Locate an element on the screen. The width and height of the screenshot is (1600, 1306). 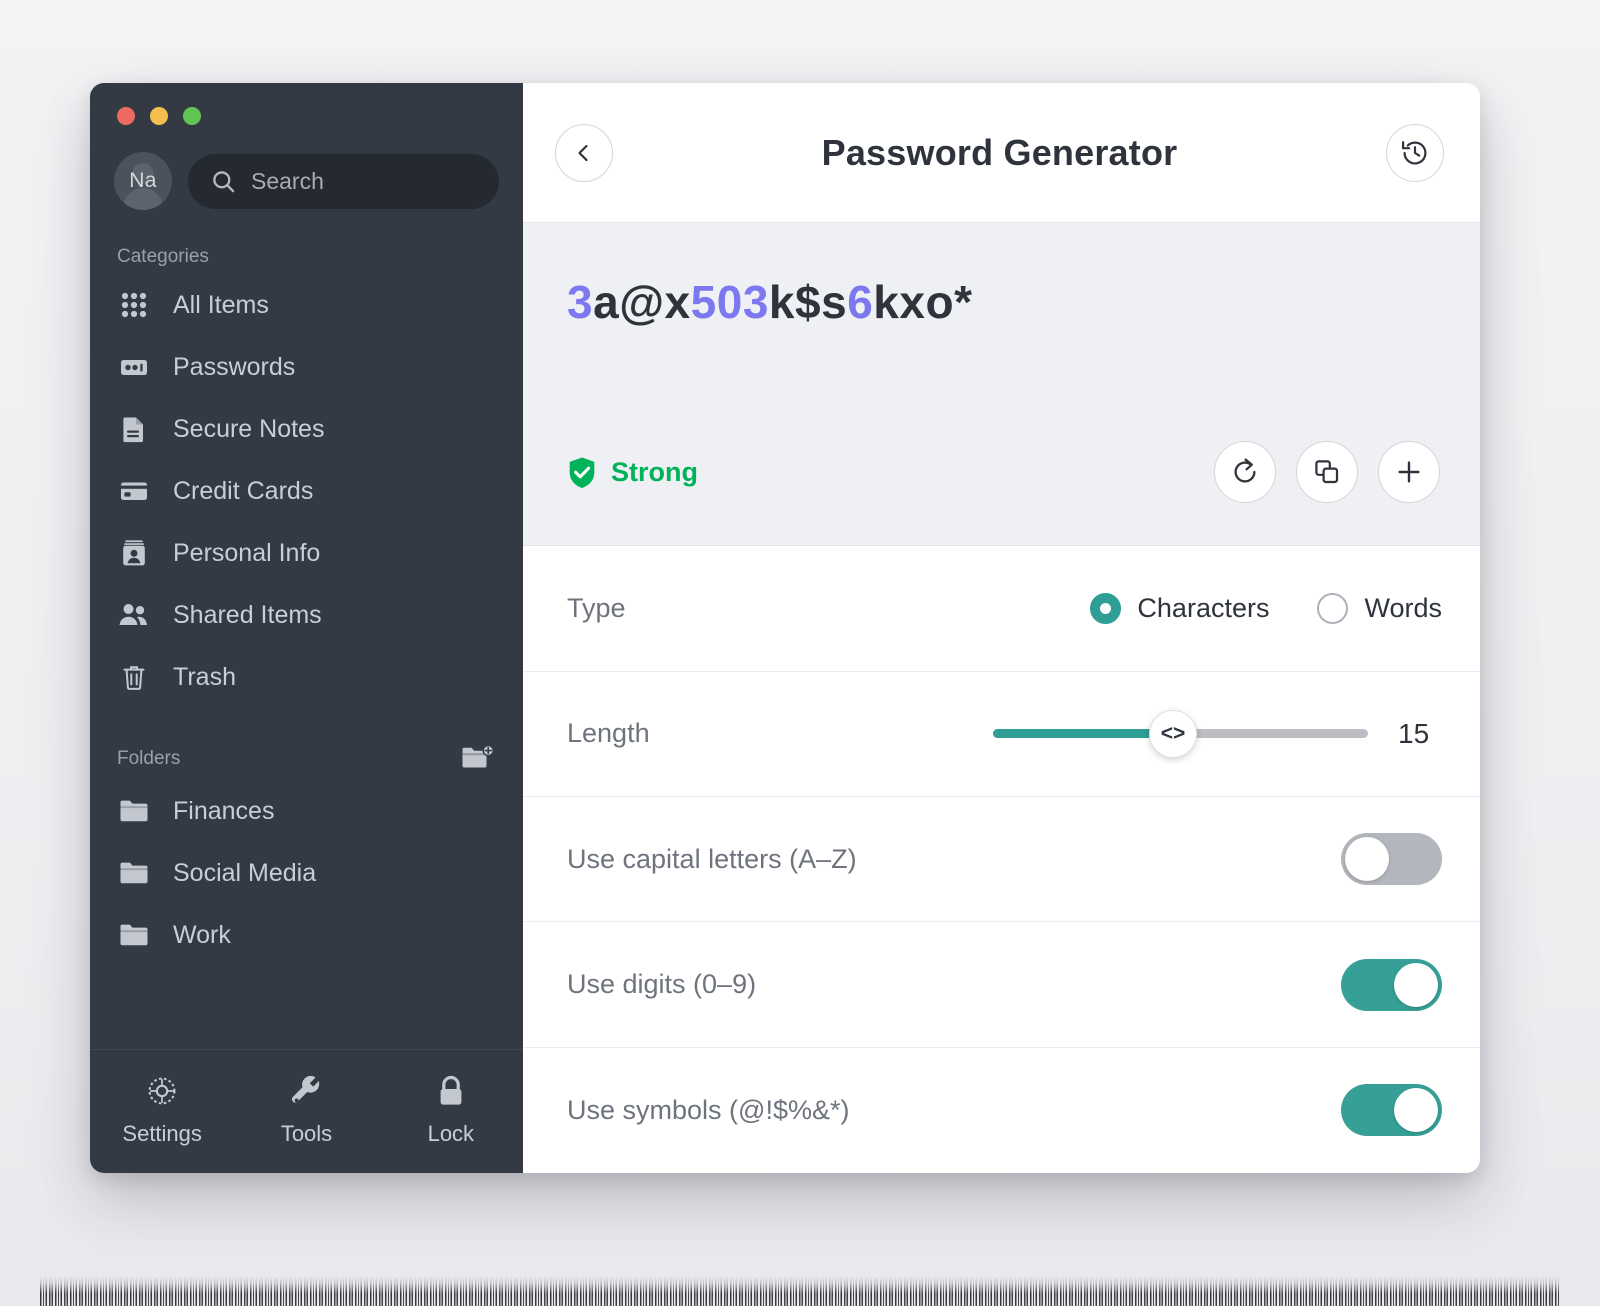
search-placeholder: Search is located at coordinates (287, 180).